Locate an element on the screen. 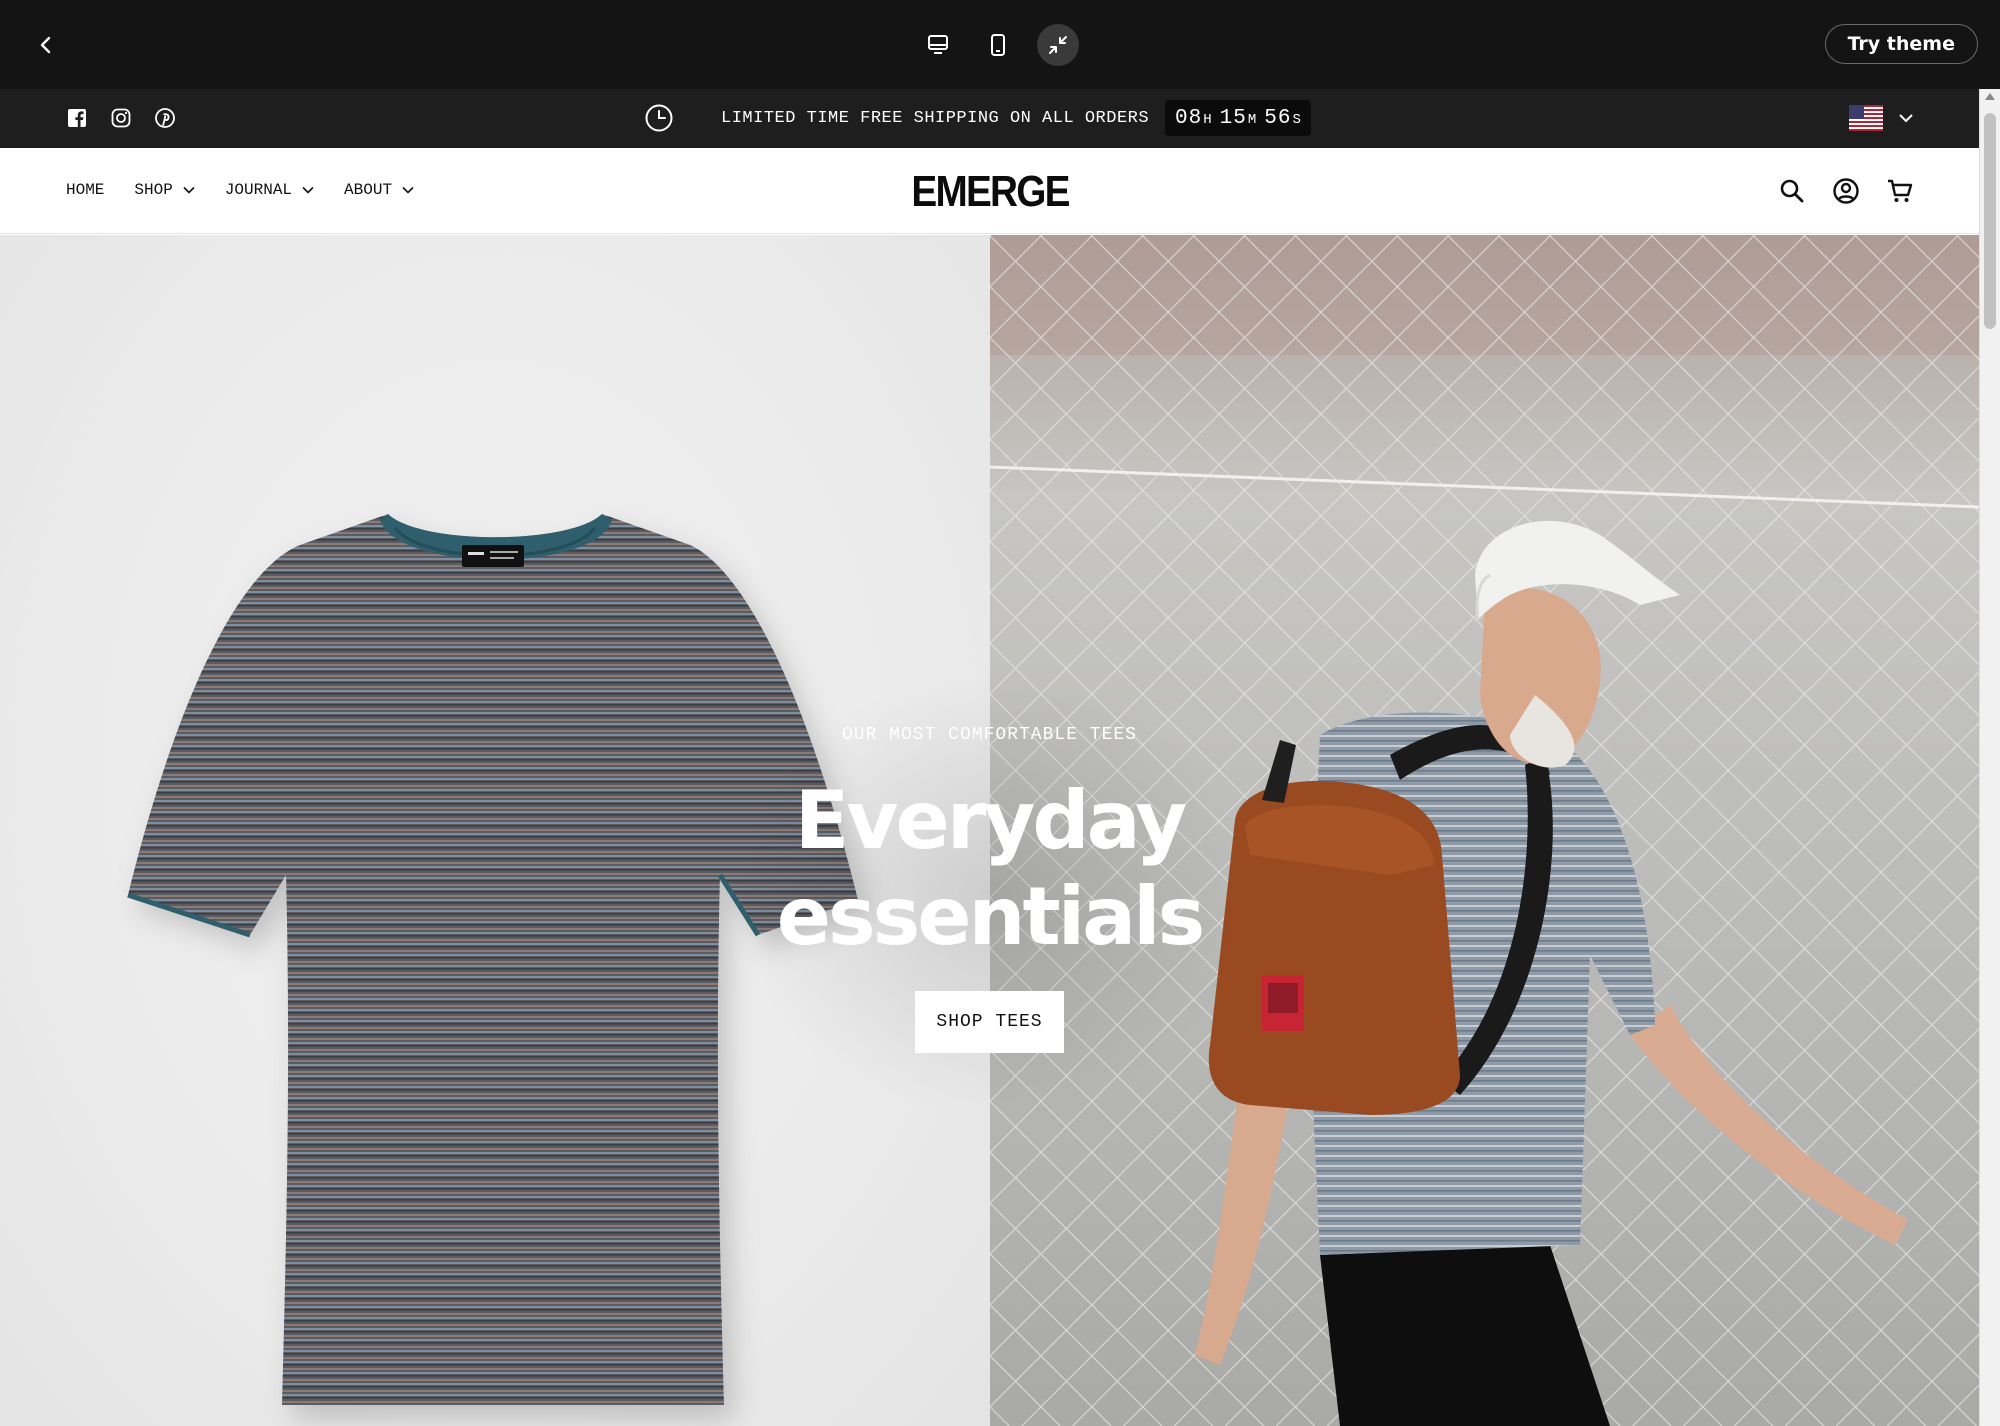 The width and height of the screenshot is (2000, 1426). us-flag-icon is located at coordinates (1866, 118).